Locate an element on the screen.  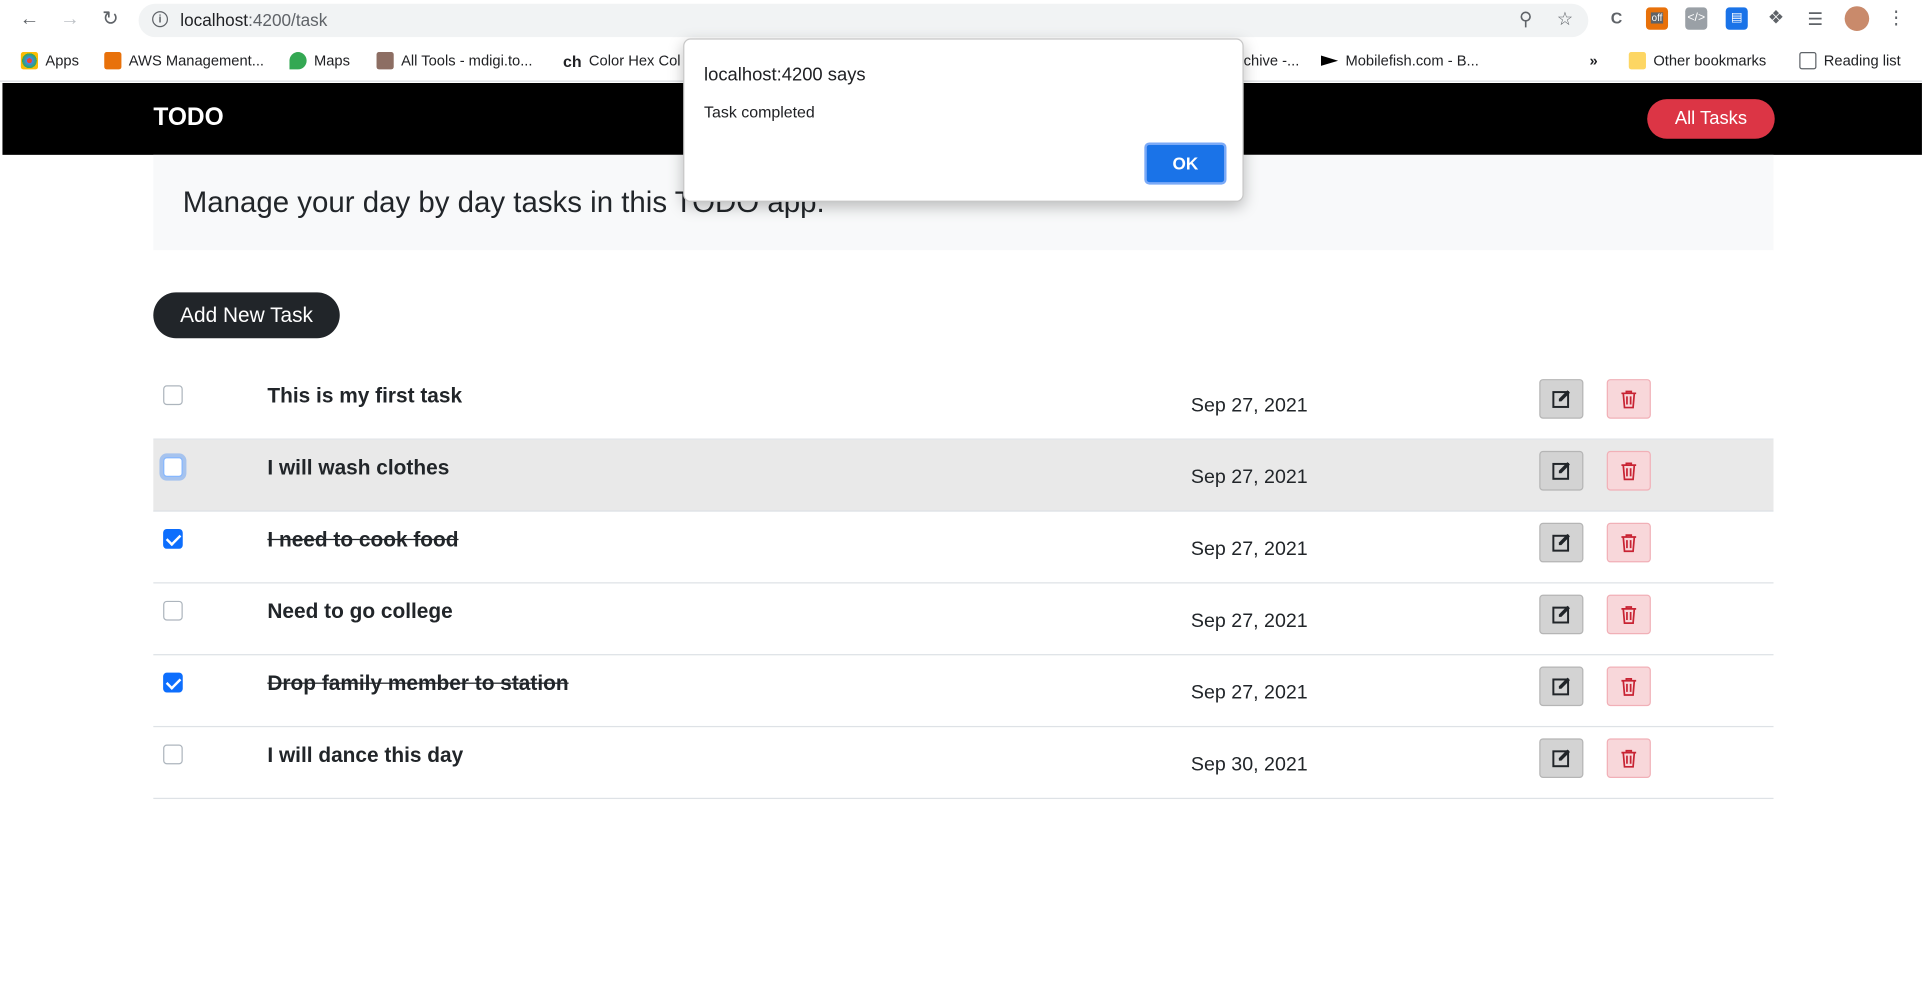
task-title: Need to go college is located at coordinates (360, 611).